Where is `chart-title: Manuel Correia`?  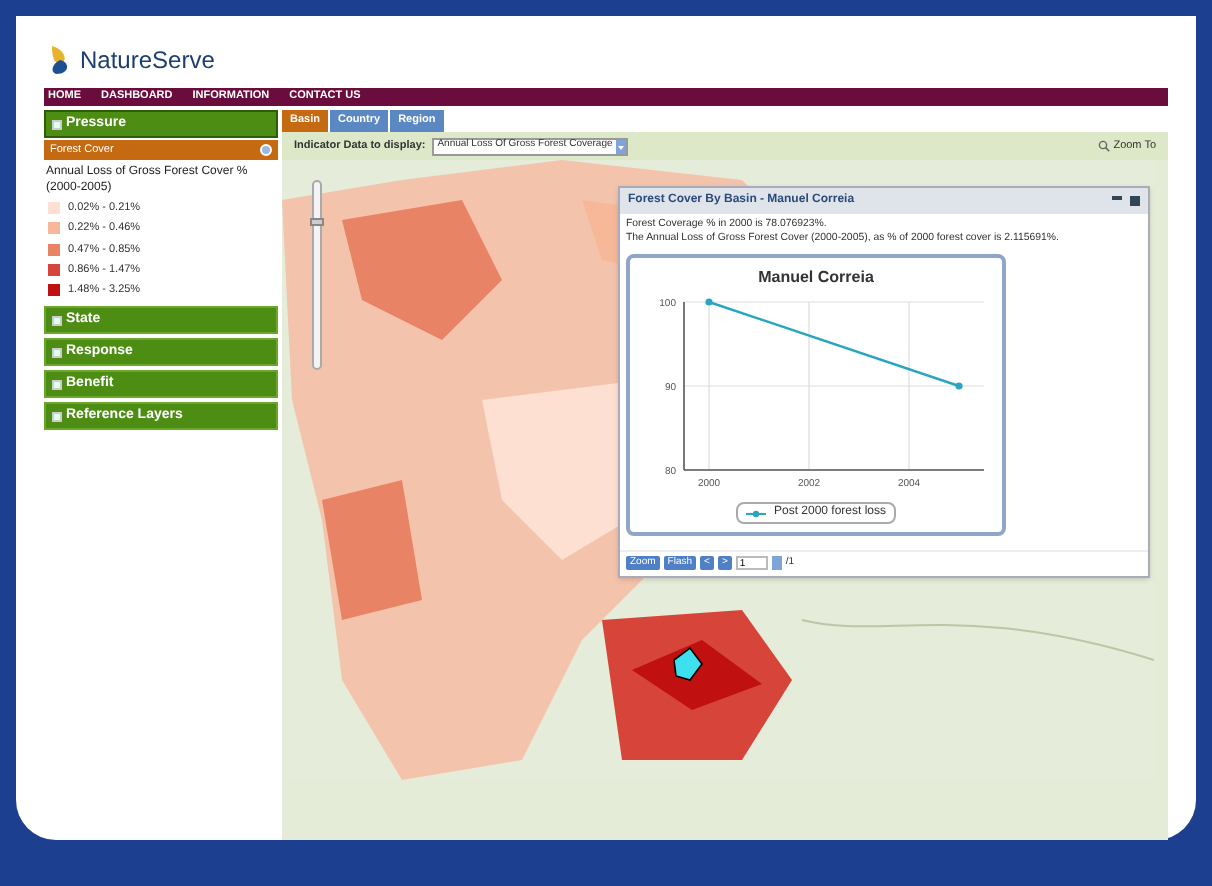 chart-title: Manuel Correia is located at coordinates (816, 277).